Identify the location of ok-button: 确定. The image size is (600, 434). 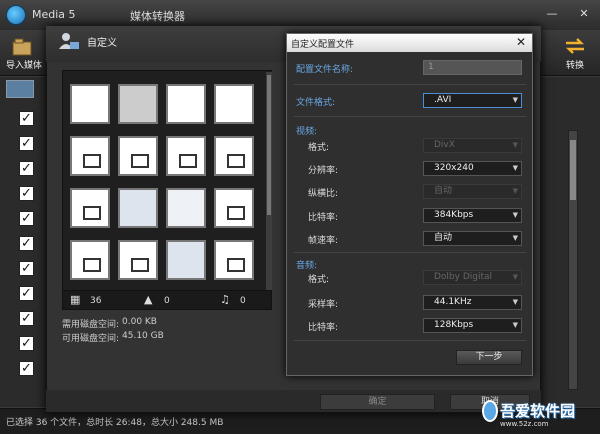
(377, 402).